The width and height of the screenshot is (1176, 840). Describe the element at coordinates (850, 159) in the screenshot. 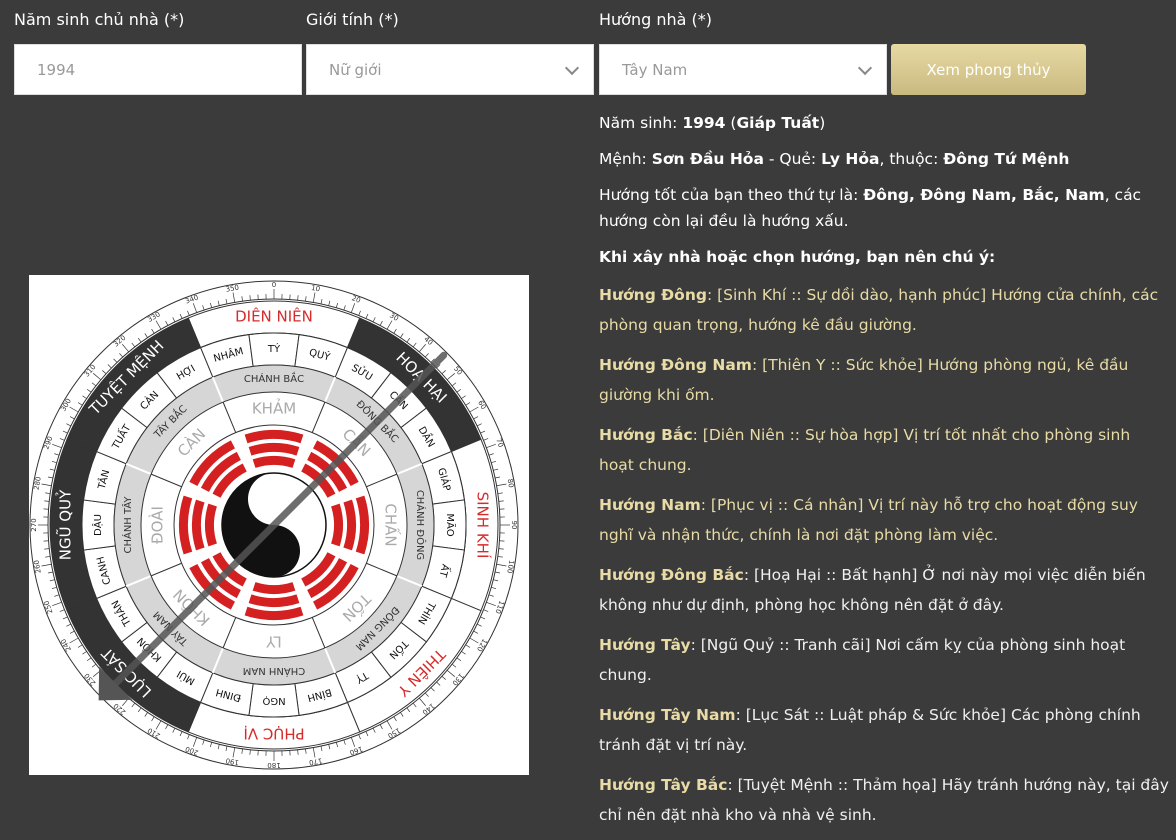

I see `que-value: Ly Hỏa` at that location.